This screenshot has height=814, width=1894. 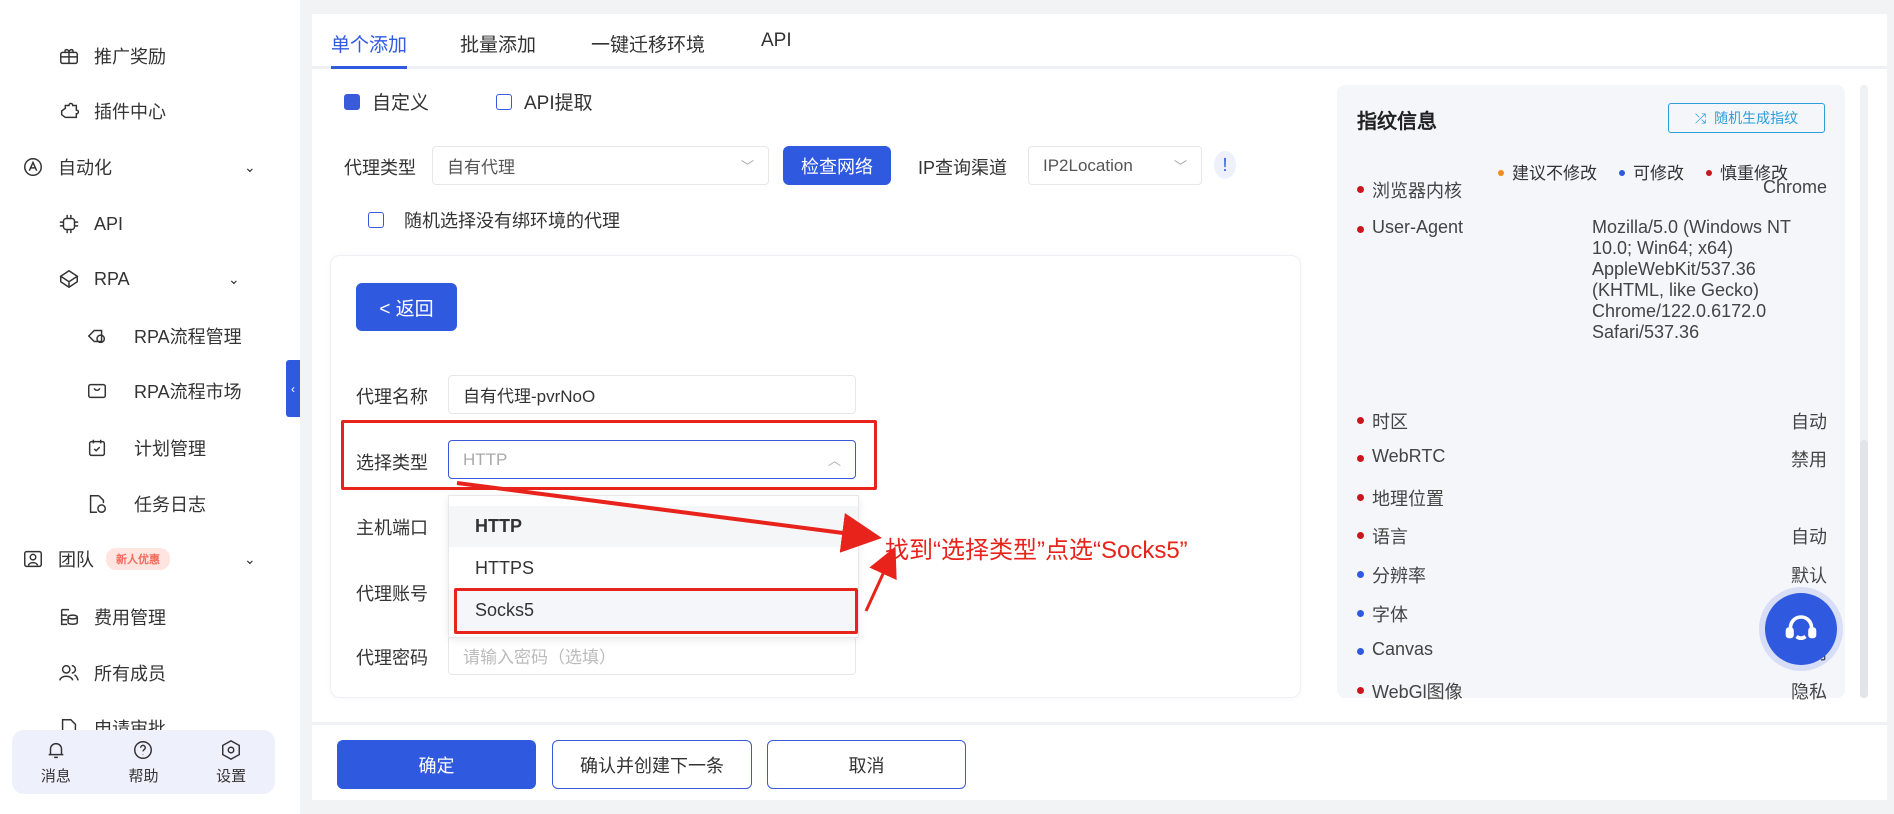 I want to click on customer-service-button, so click(x=1801, y=629).